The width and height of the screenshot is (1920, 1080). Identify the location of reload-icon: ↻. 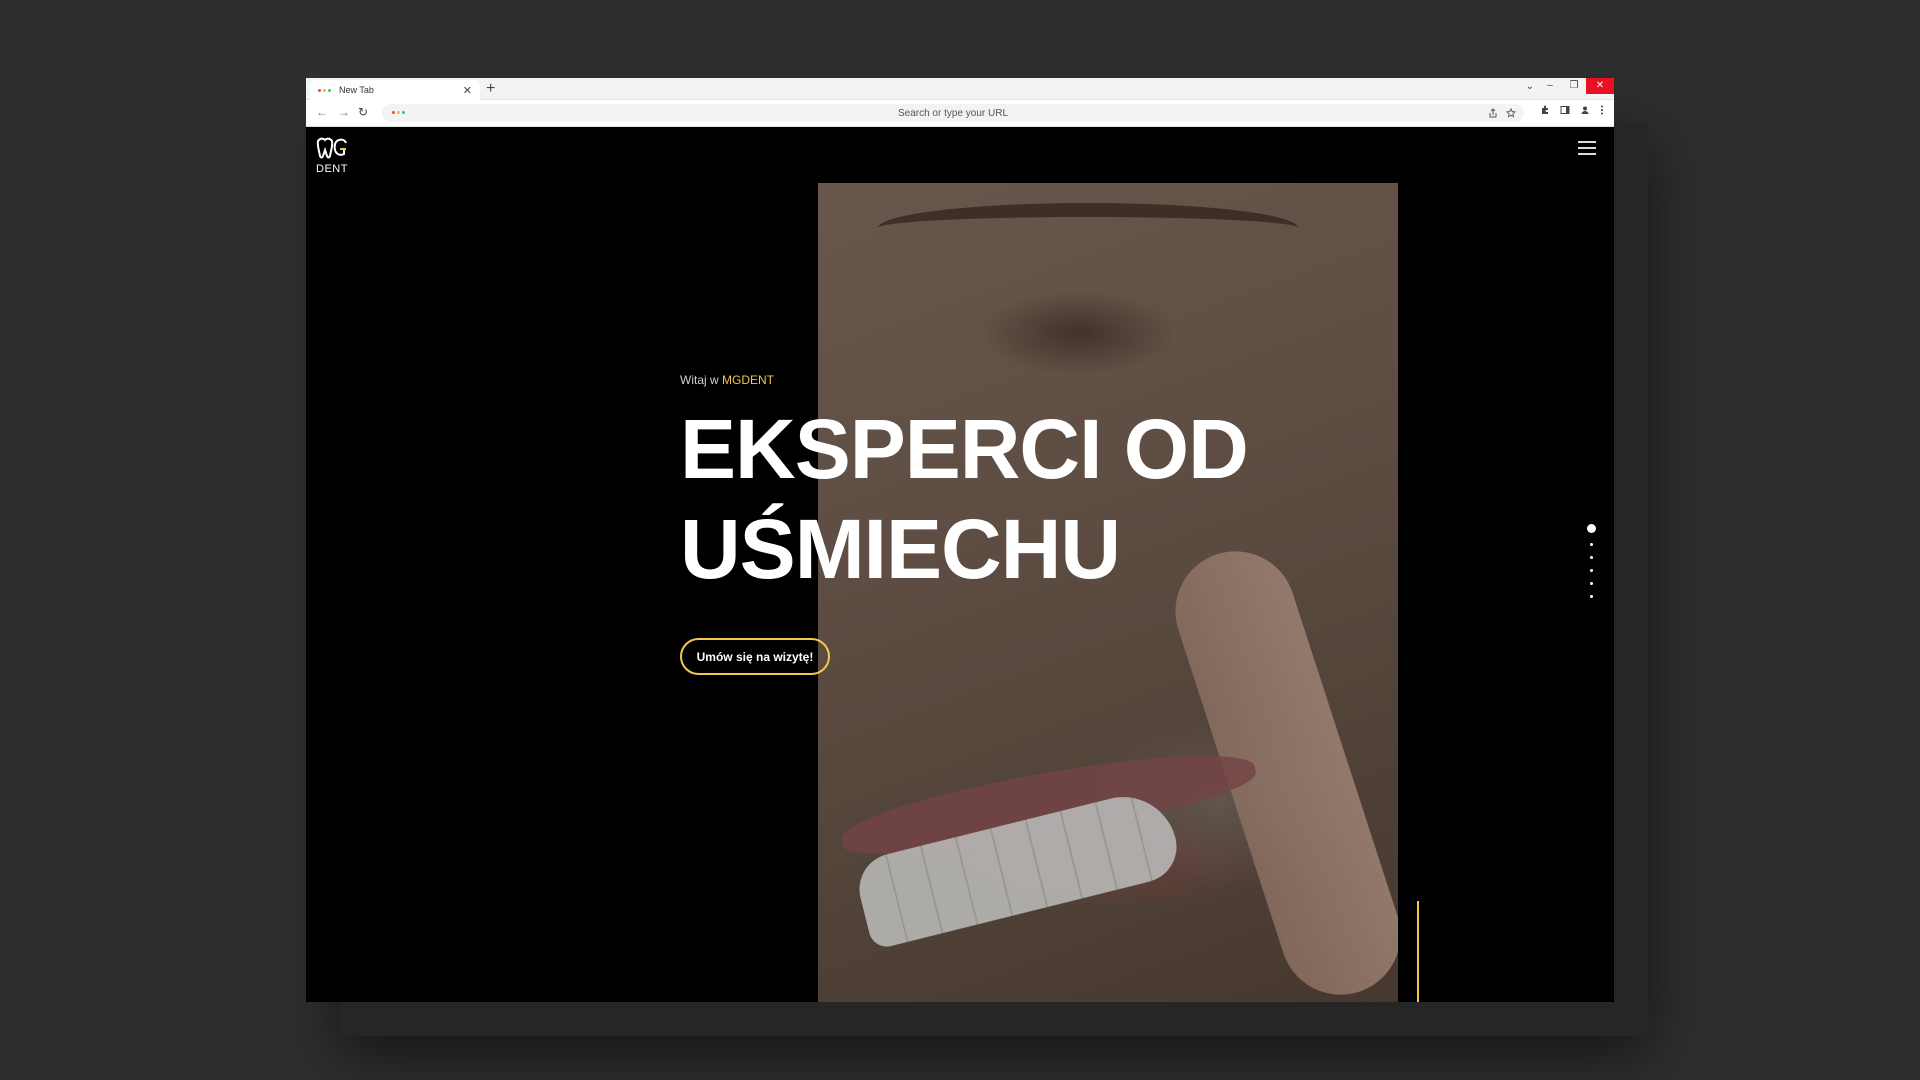
(363, 112).